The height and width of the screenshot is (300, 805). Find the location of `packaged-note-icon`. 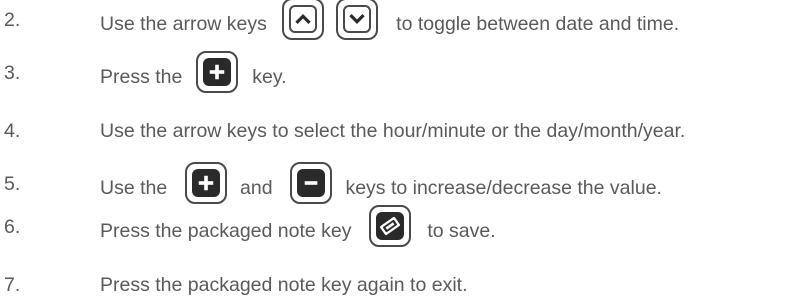

packaged-note-icon is located at coordinates (389, 226).